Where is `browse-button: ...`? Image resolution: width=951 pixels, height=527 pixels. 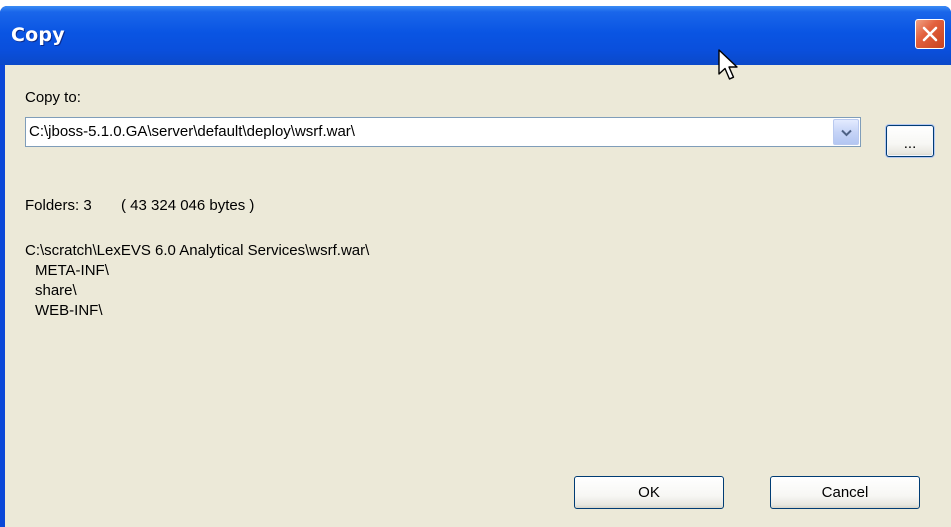 browse-button: ... is located at coordinates (910, 141).